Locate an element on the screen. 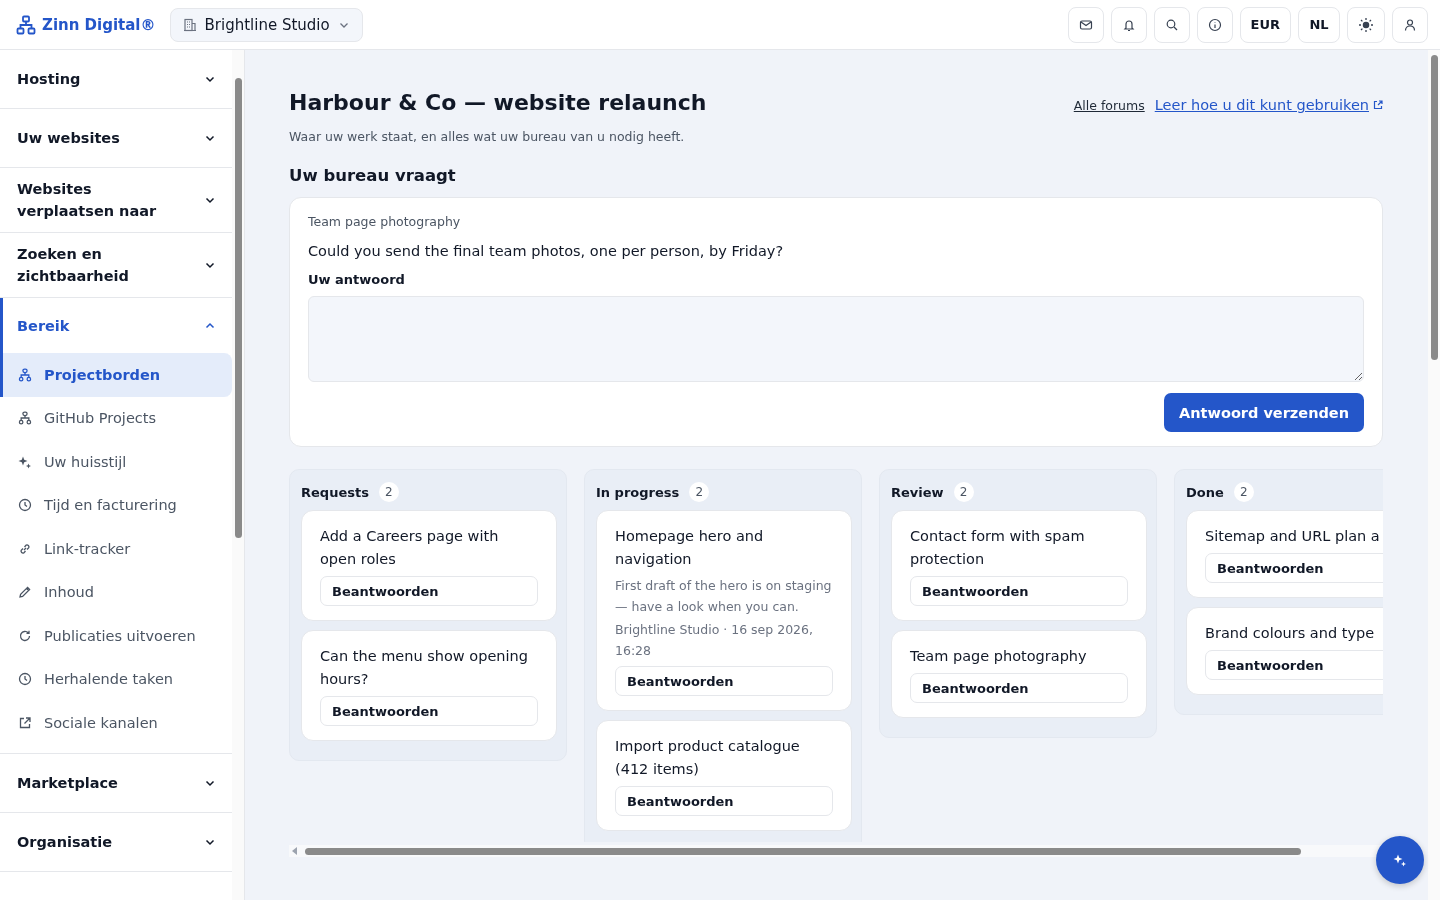  info-icon is located at coordinates (1214, 24).